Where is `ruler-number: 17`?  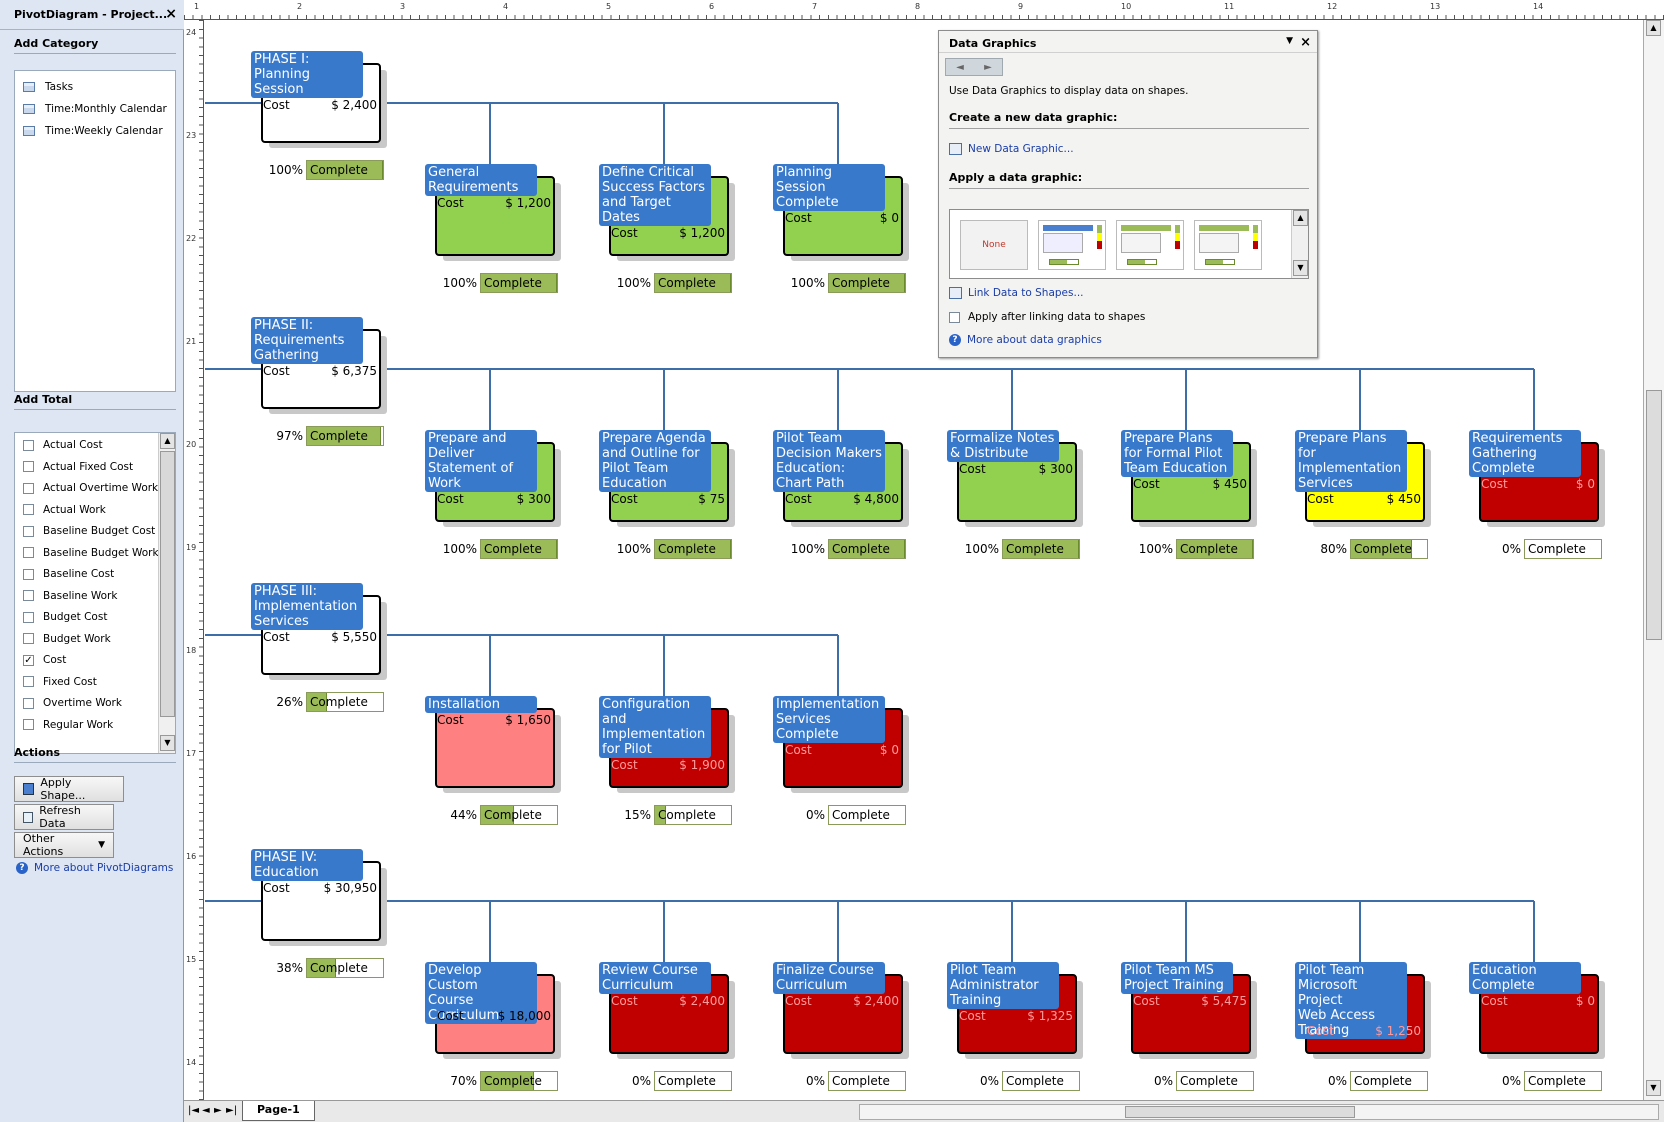 ruler-number: 17 is located at coordinates (191, 753).